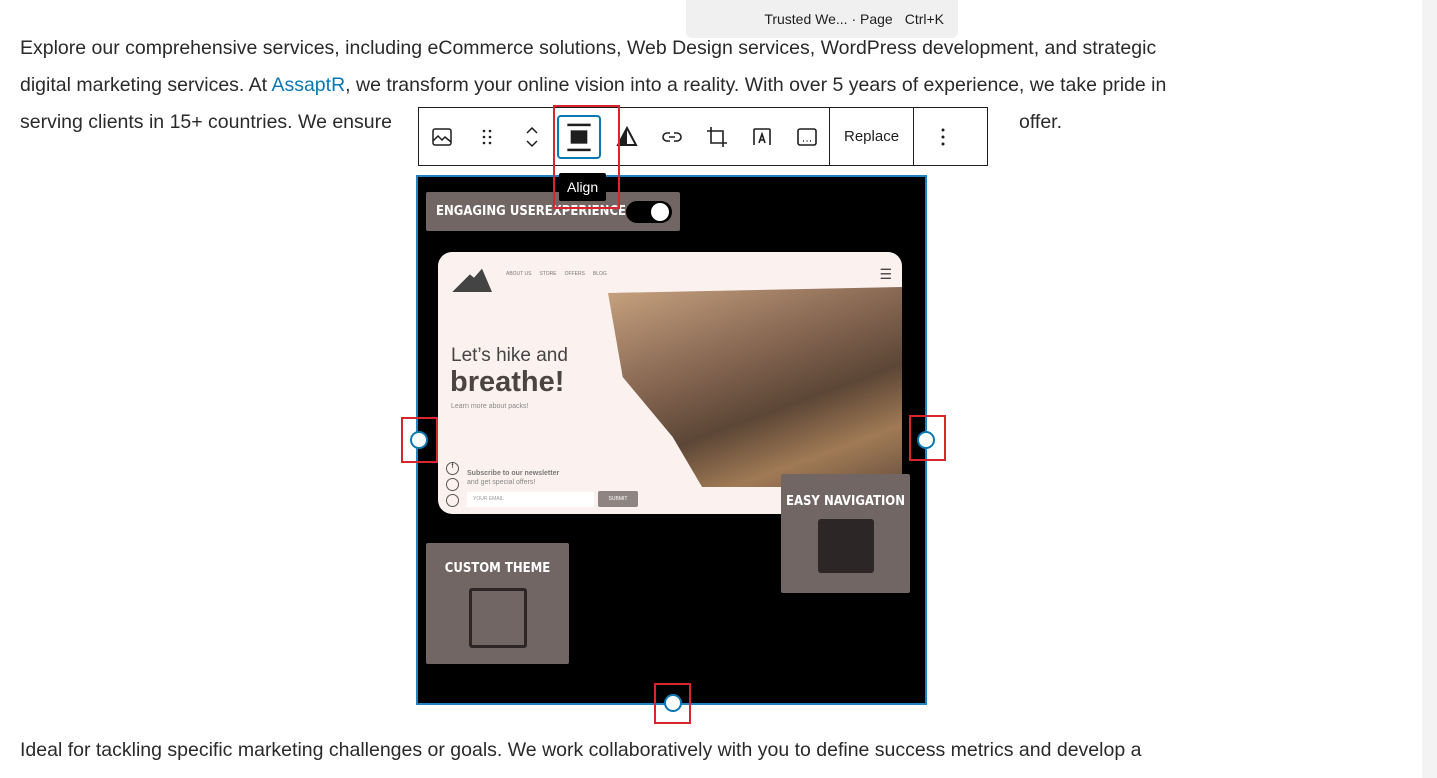  I want to click on image-icon, so click(441, 136).